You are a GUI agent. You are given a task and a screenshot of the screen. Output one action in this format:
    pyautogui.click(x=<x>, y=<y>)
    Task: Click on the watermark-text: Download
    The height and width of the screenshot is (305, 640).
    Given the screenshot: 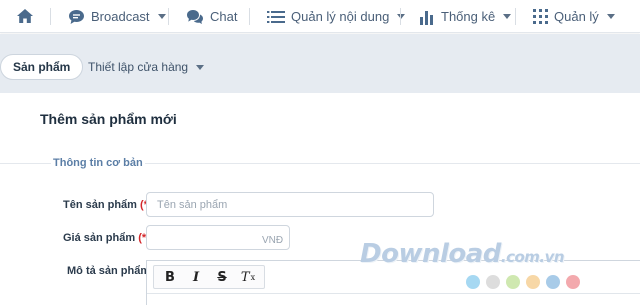 What is the action you would take?
    pyautogui.click(x=430, y=254)
    